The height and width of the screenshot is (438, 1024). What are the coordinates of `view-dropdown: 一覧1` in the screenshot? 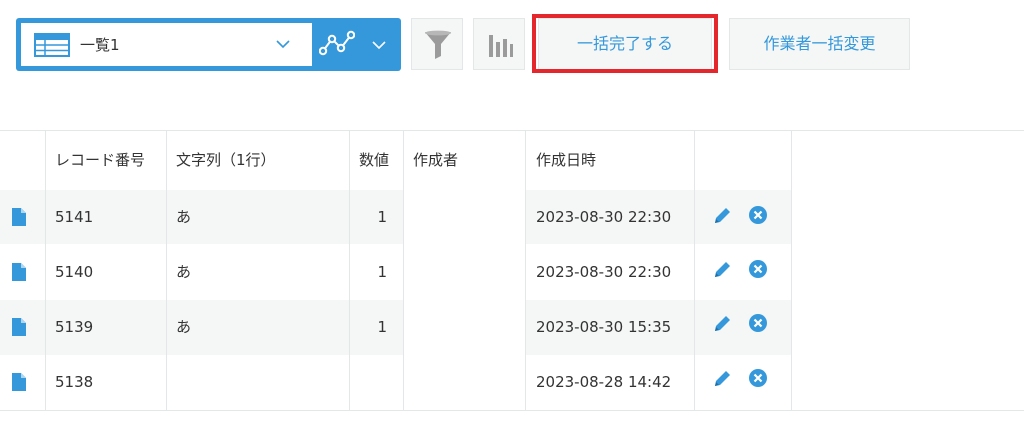 It's located at (166, 44).